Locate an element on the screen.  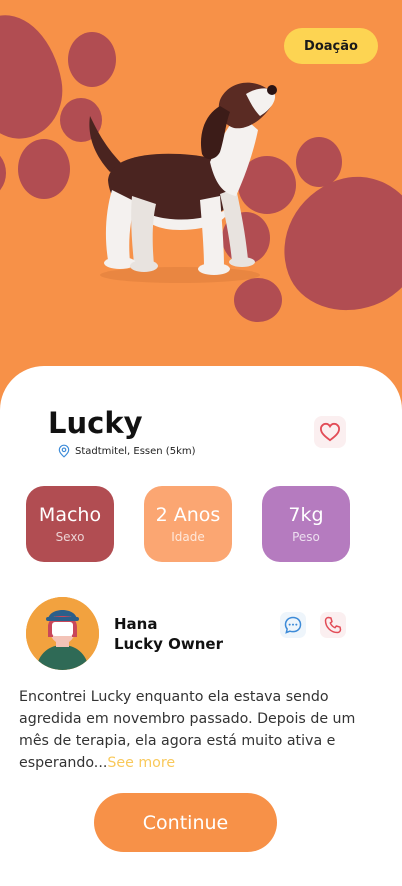
stat-weight: 7kg Peso is located at coordinates (306, 524).